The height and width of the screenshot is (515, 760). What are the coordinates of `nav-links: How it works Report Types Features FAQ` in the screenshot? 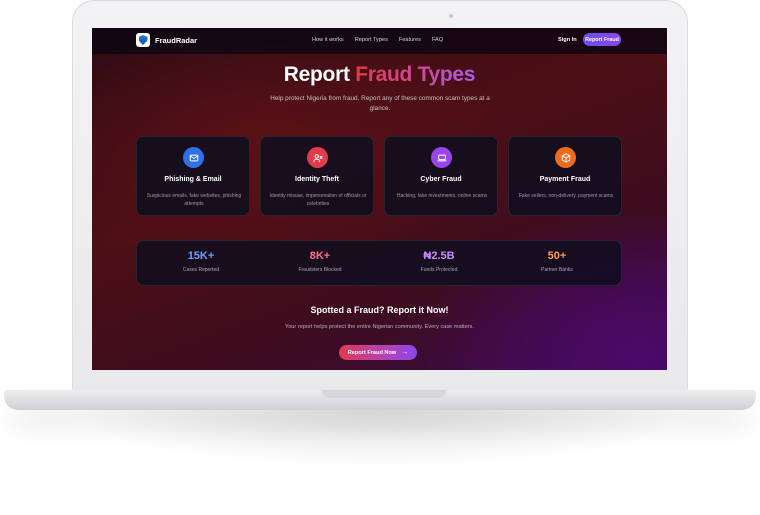 It's located at (377, 40).